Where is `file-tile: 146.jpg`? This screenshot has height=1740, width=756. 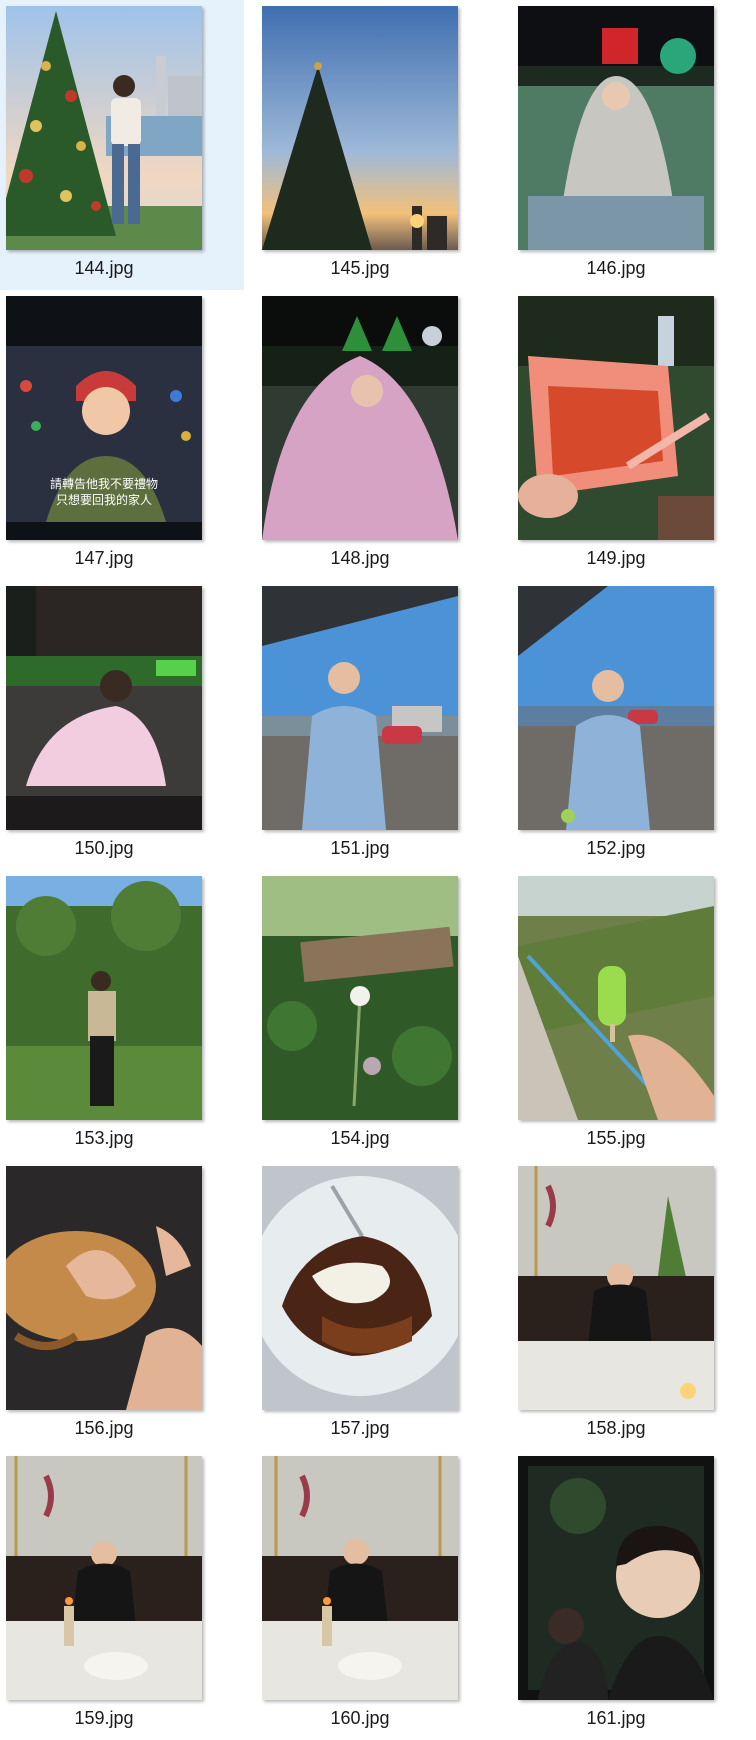
file-tile: 146.jpg is located at coordinates (634, 145).